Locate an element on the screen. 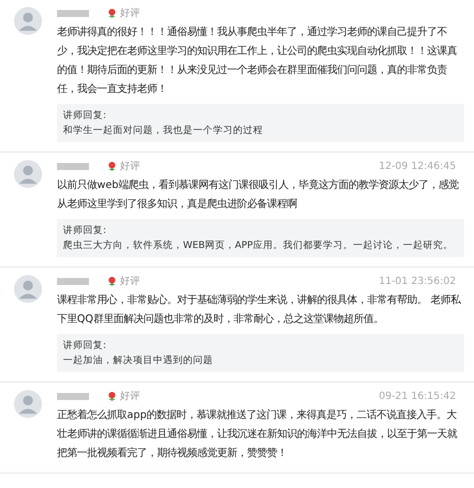 Image resolution: width=474 pixels, height=488 pixels. reply-text: 一起加油，解决项目中遇到的问题 is located at coordinates (138, 361).